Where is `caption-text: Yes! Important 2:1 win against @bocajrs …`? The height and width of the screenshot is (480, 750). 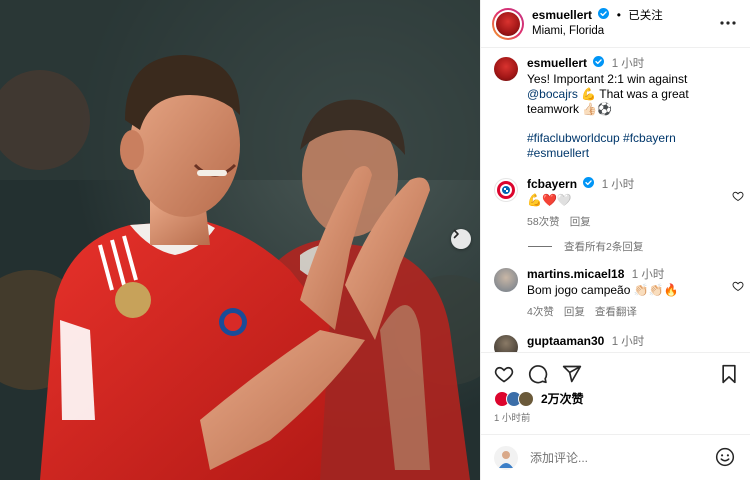 caption-text: Yes! Important 2:1 win against @bocajrs … is located at coordinates (632, 94).